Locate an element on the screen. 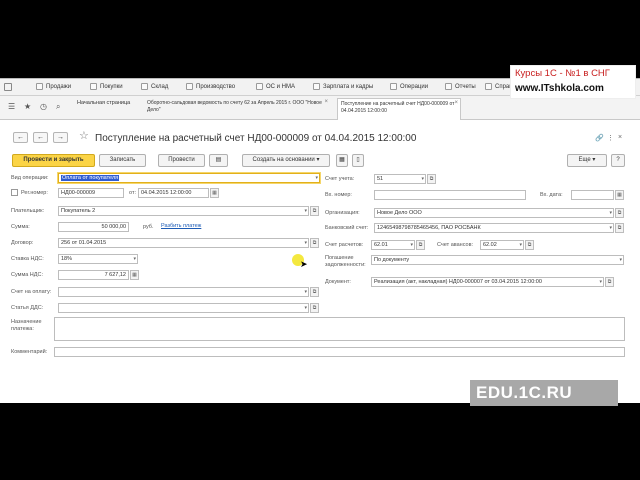 This screenshot has height=480, width=640. tab-home: Начальная страница is located at coordinates (108, 109).